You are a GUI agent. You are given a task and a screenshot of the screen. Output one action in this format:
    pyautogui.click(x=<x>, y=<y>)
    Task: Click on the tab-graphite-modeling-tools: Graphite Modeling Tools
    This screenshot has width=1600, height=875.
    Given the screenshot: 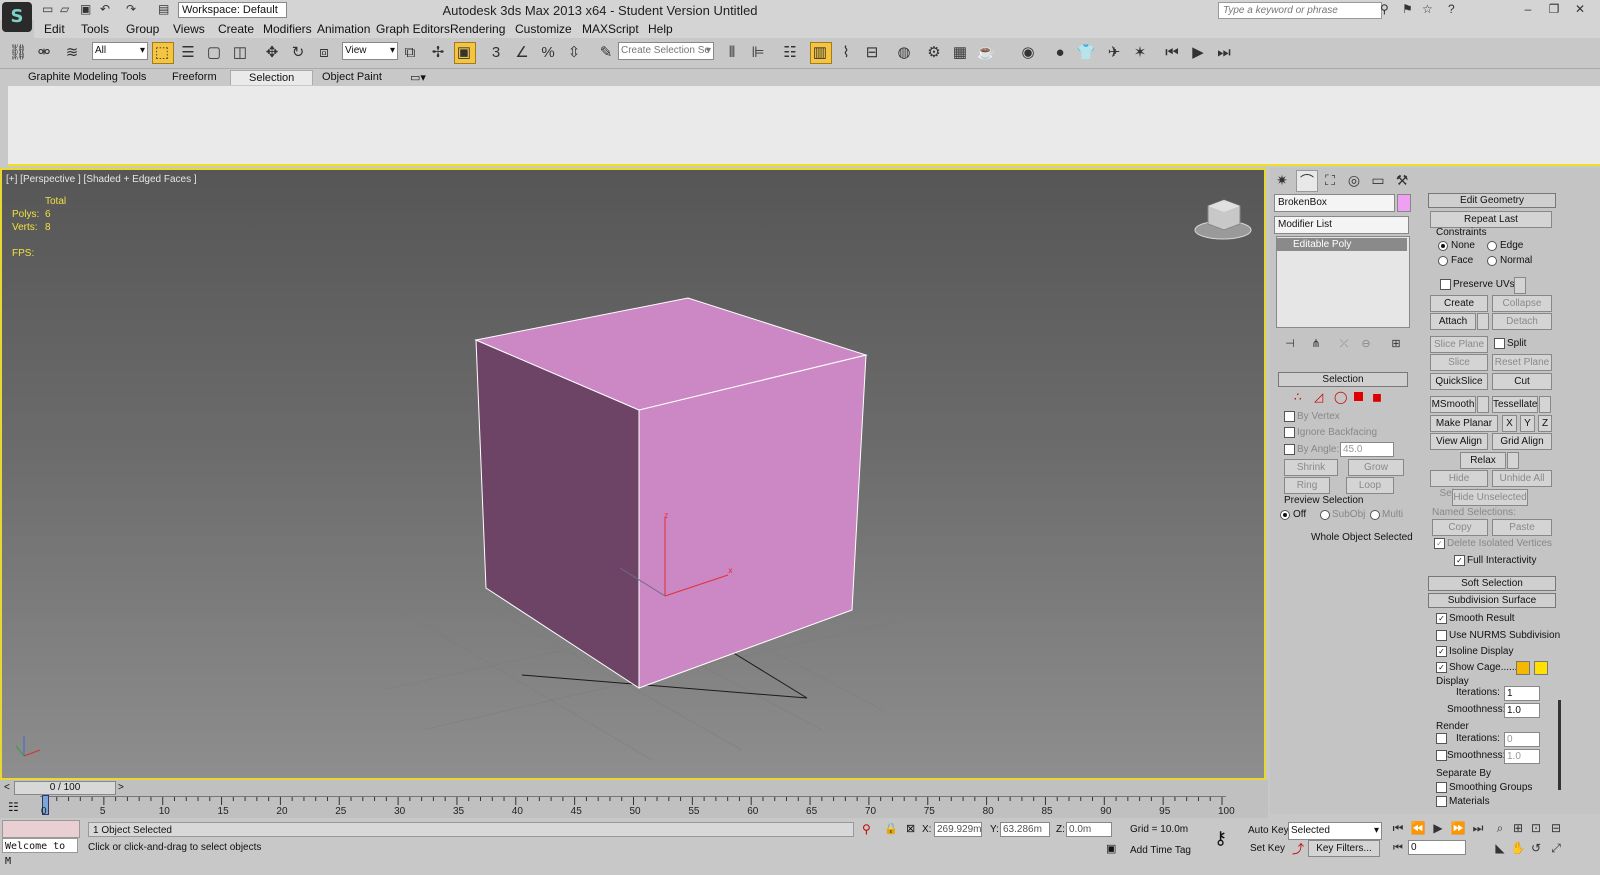 What is the action you would take?
    pyautogui.click(x=87, y=77)
    